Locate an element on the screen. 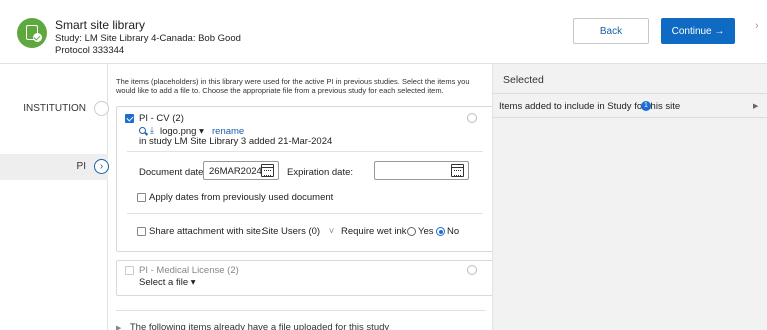  share-attachment-checkbox is located at coordinates (141, 231).